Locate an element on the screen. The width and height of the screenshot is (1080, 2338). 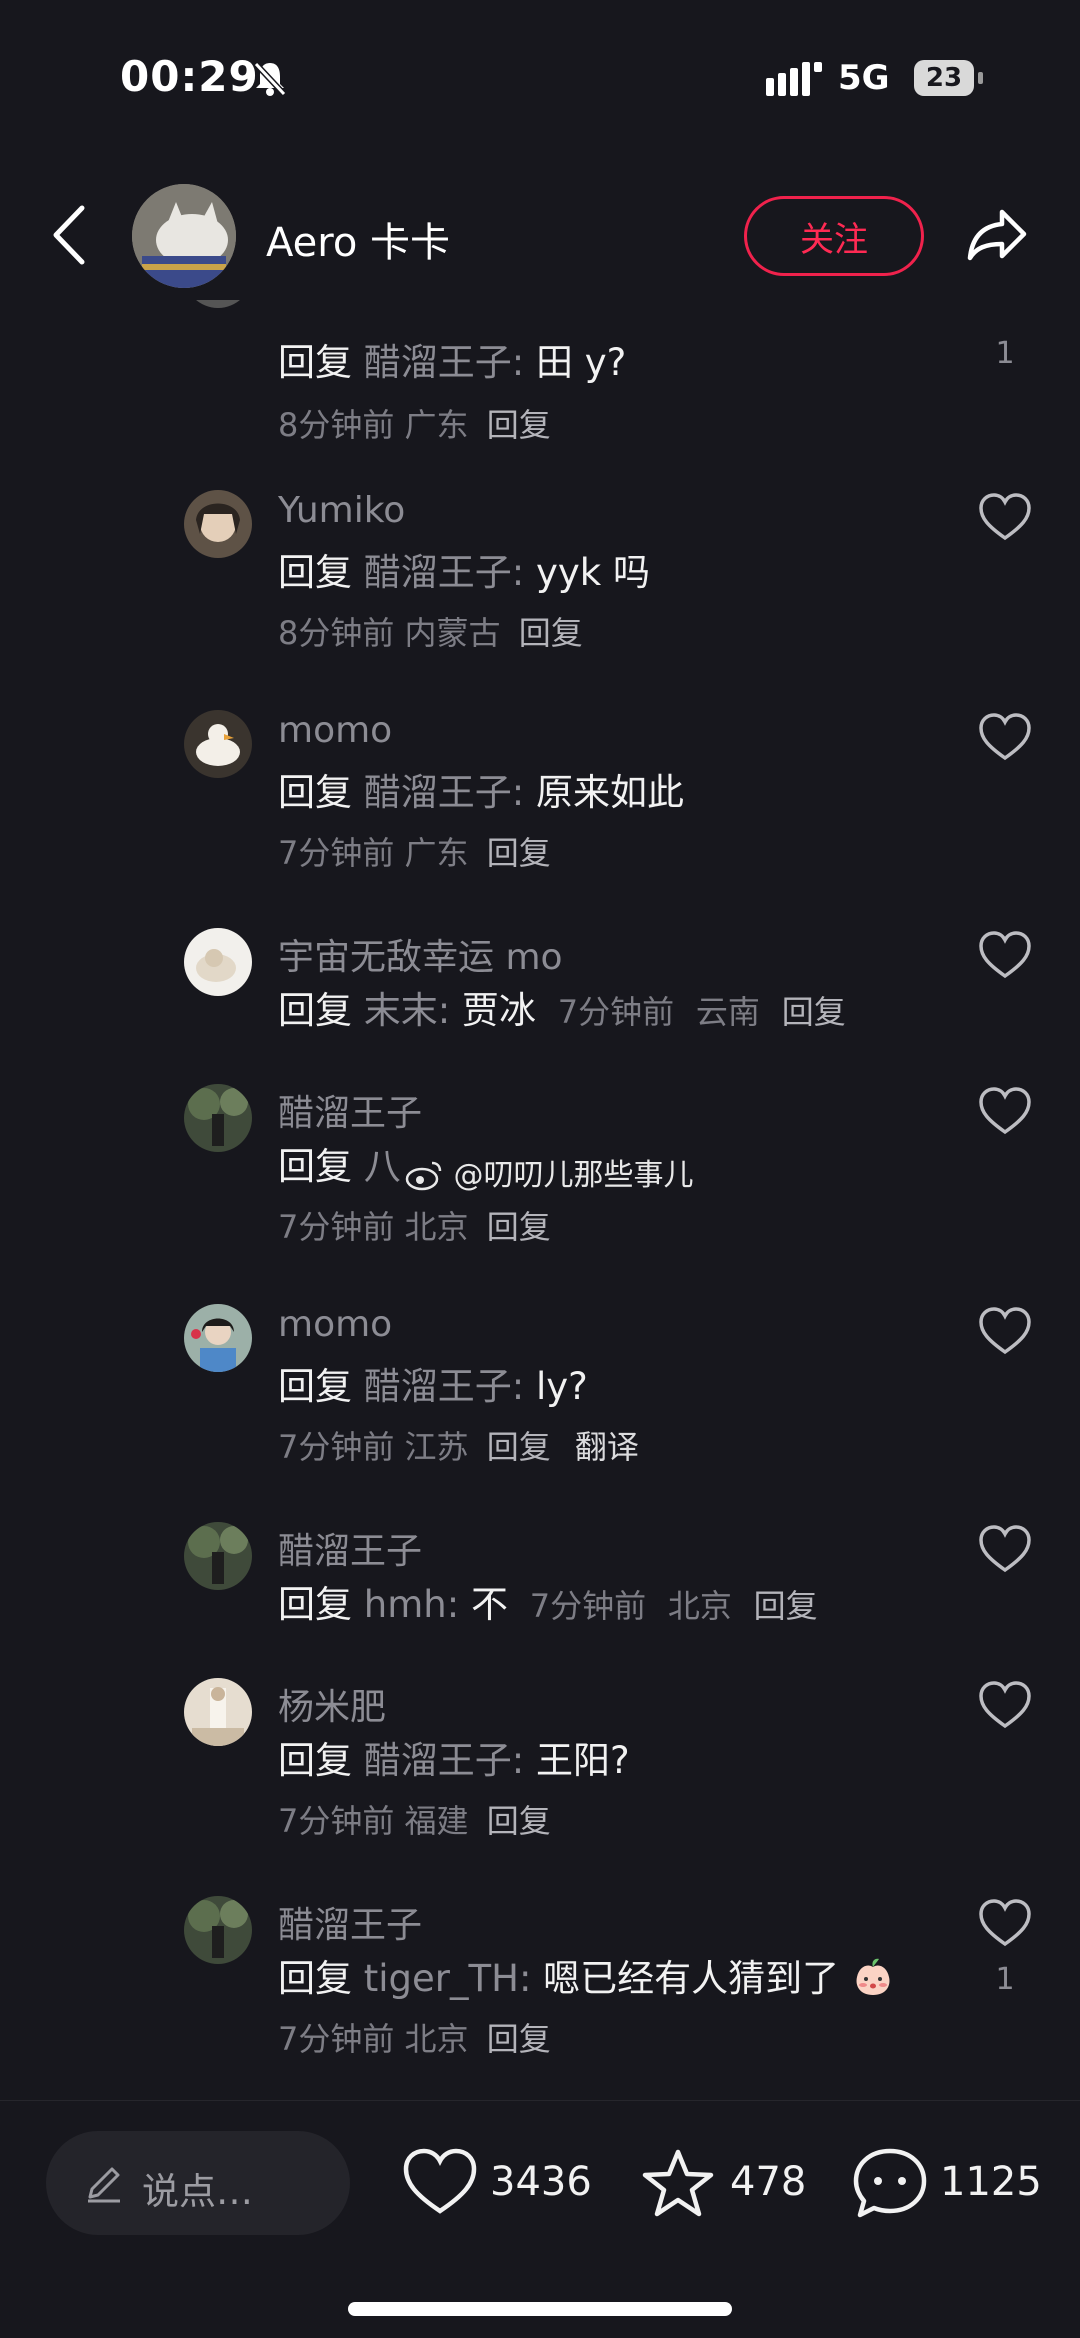
comment-text: 回复 醋溜王子: 原来如此 is located at coordinates (481, 789).